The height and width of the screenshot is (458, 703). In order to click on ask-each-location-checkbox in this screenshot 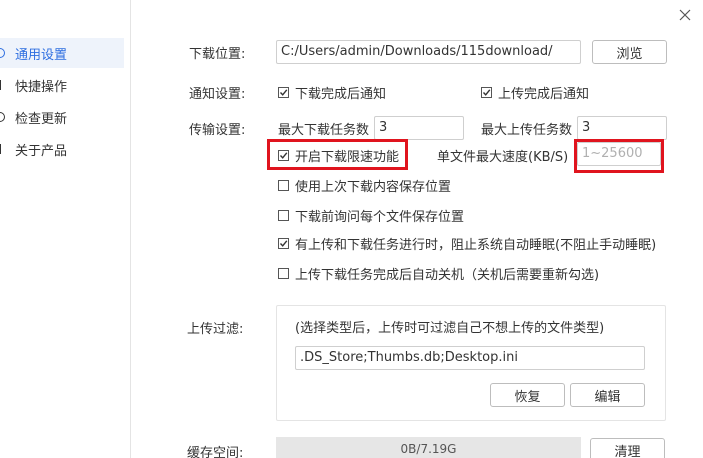, I will do `click(283, 215)`.